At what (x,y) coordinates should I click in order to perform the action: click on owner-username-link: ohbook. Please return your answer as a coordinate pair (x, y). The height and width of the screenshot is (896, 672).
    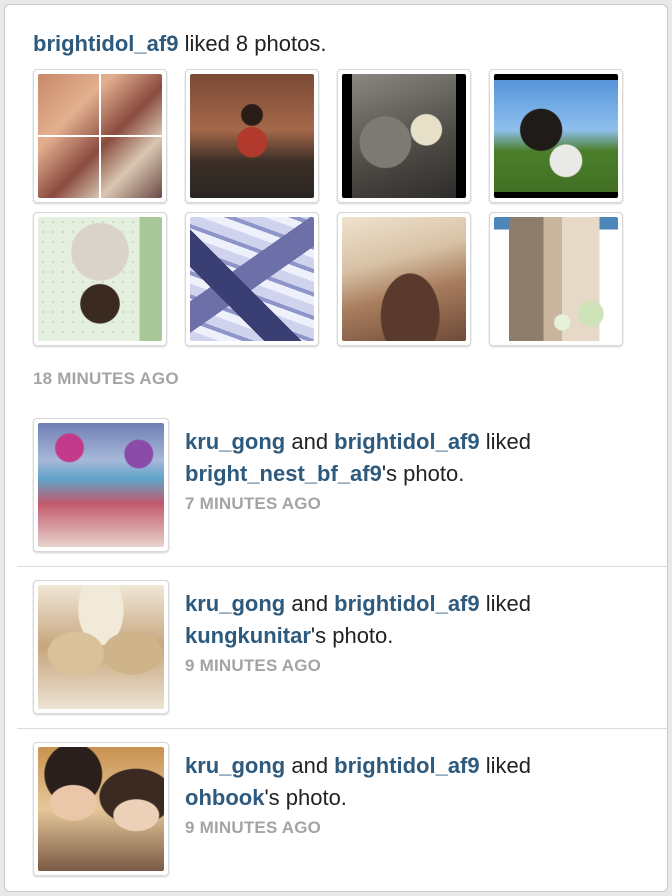
    Looking at the image, I should click on (224, 797).